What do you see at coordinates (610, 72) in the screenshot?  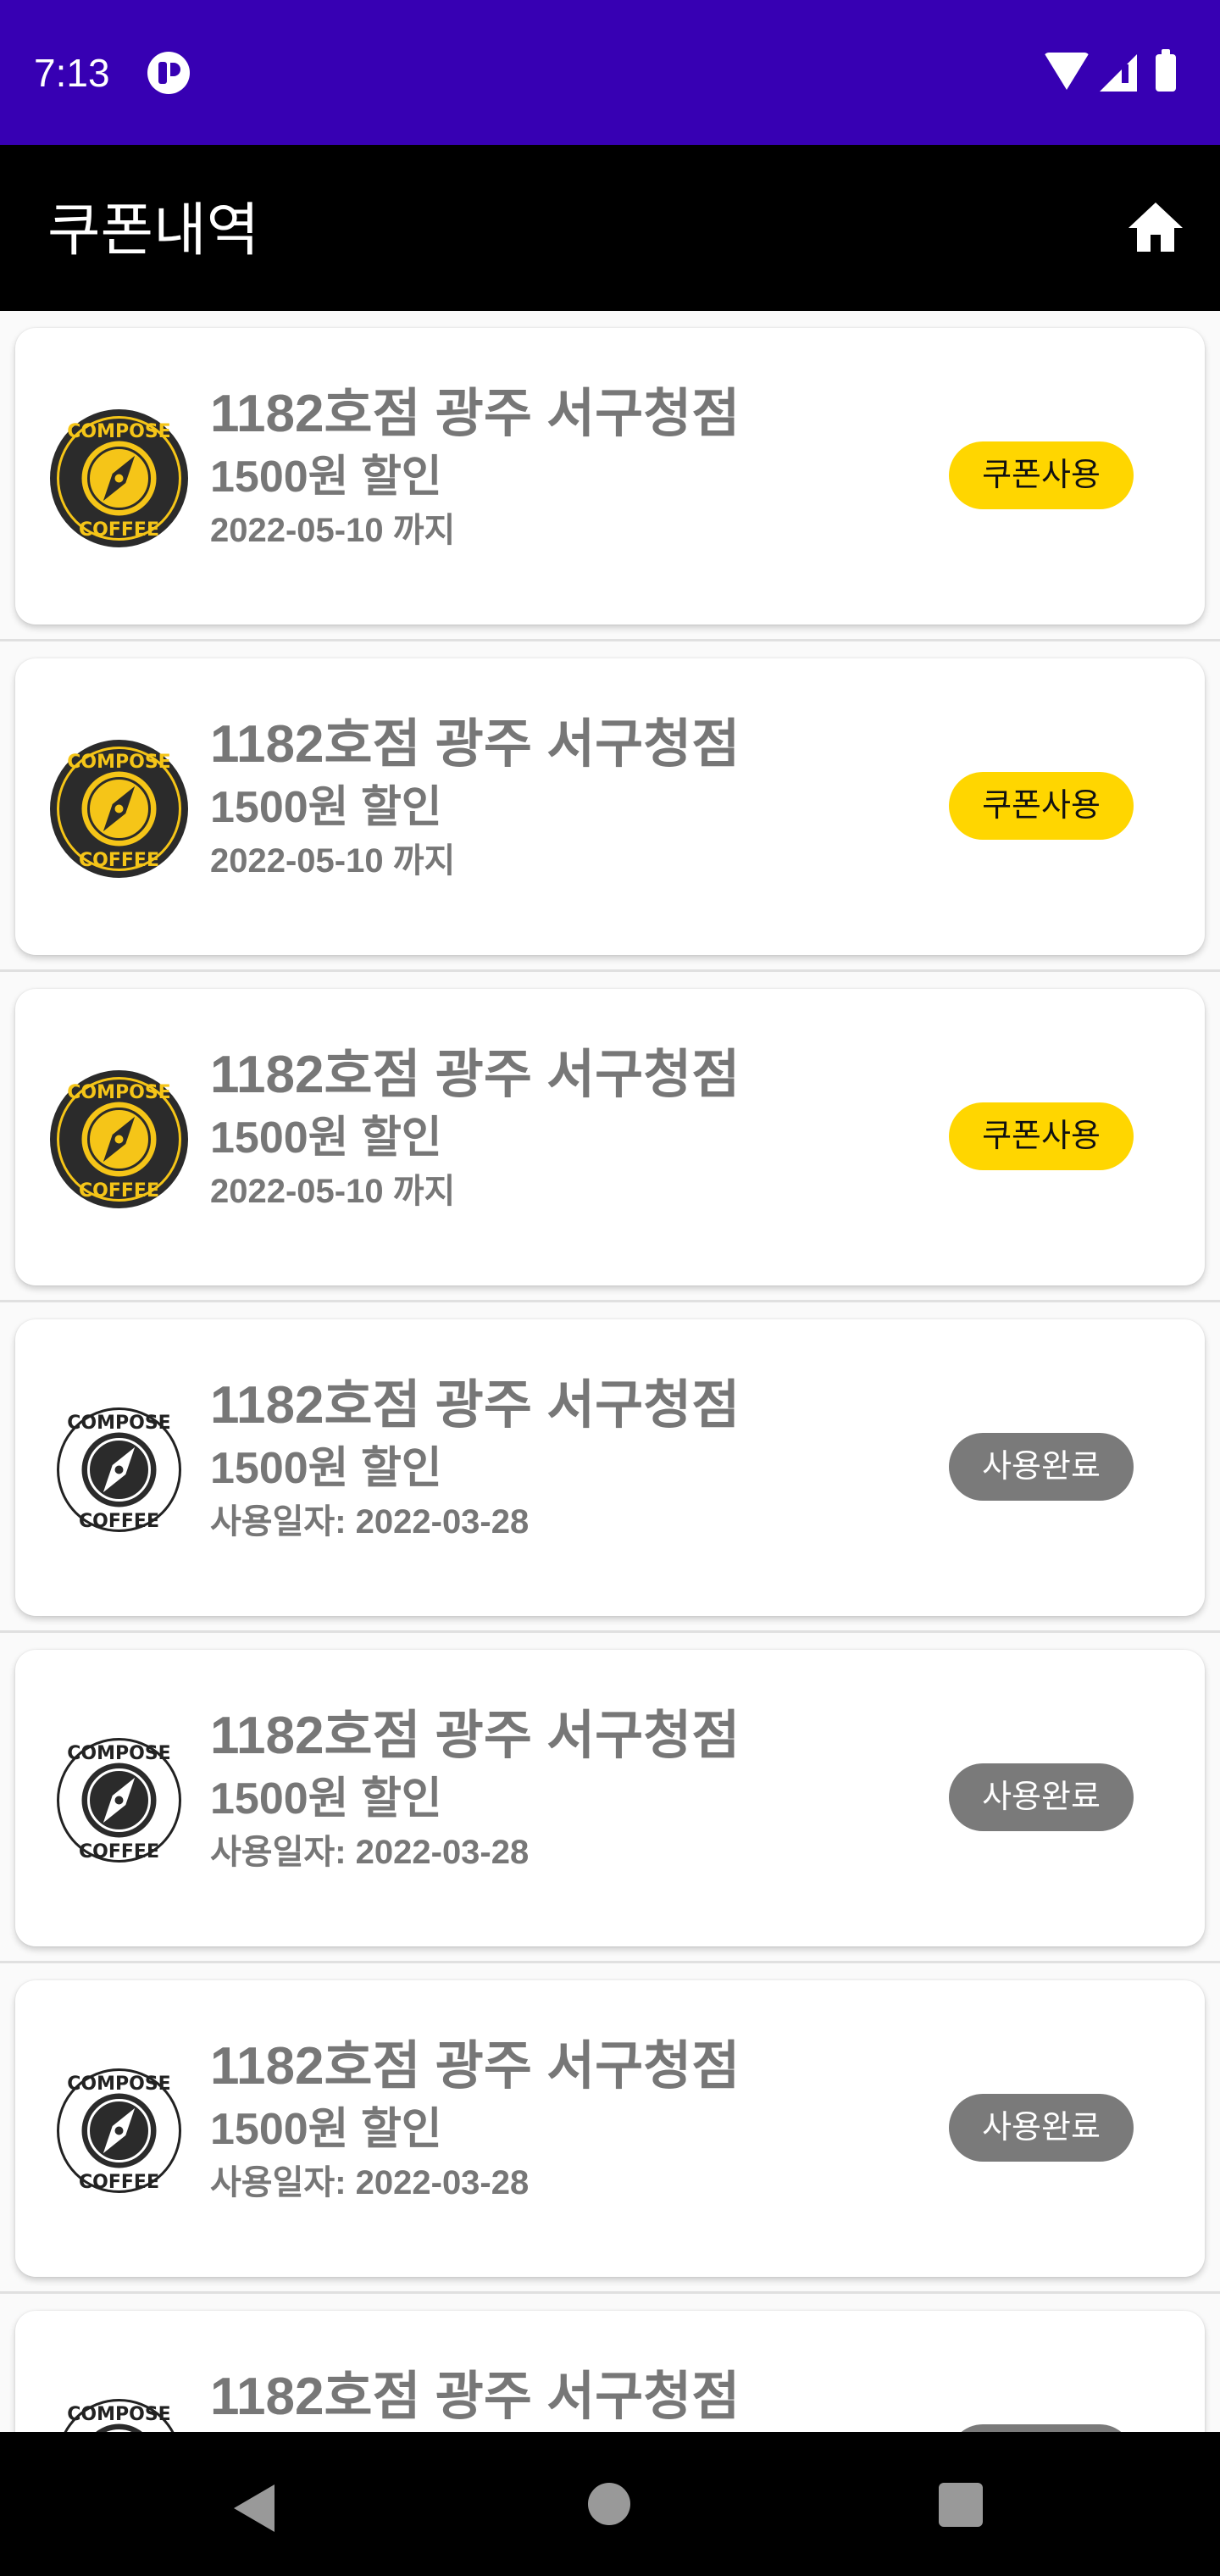 I see `status-bar: 7:13` at bounding box center [610, 72].